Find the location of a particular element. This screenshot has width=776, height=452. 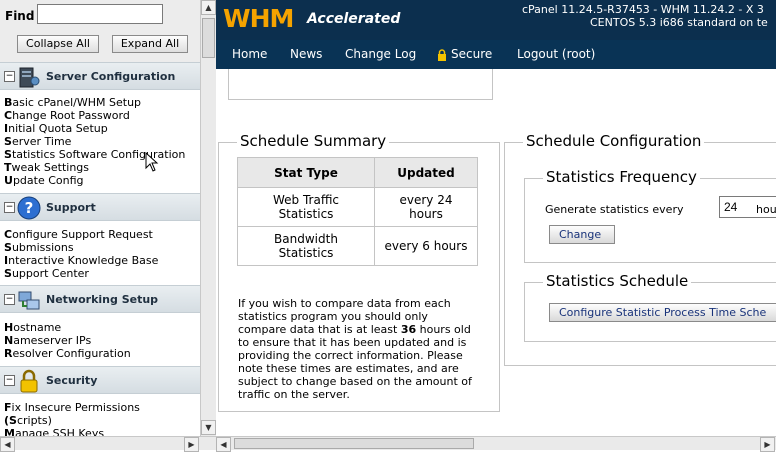

sidebar-link: Nameserver IPs is located at coordinates (67, 340).